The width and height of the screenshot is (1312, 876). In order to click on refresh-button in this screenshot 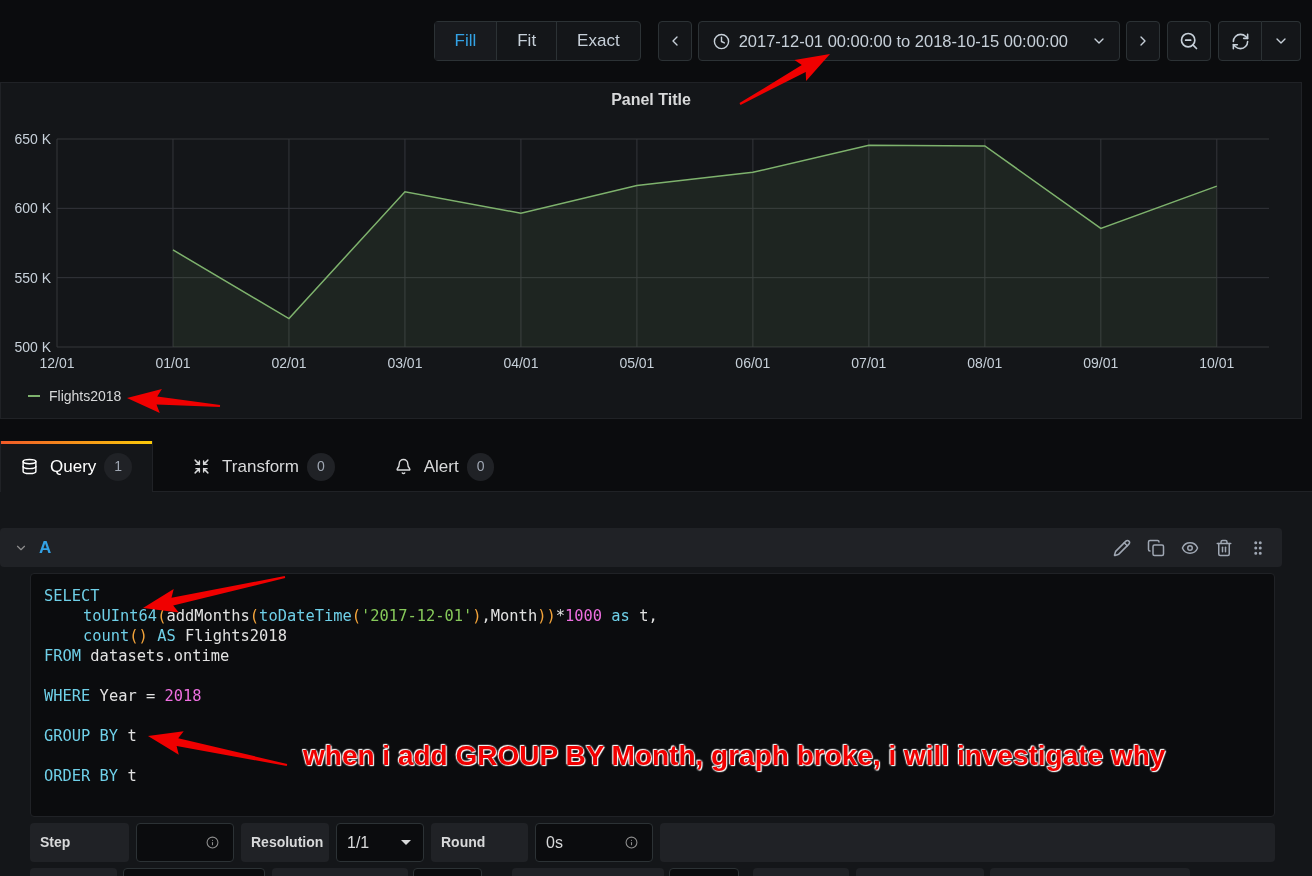, I will do `click(1240, 41)`.